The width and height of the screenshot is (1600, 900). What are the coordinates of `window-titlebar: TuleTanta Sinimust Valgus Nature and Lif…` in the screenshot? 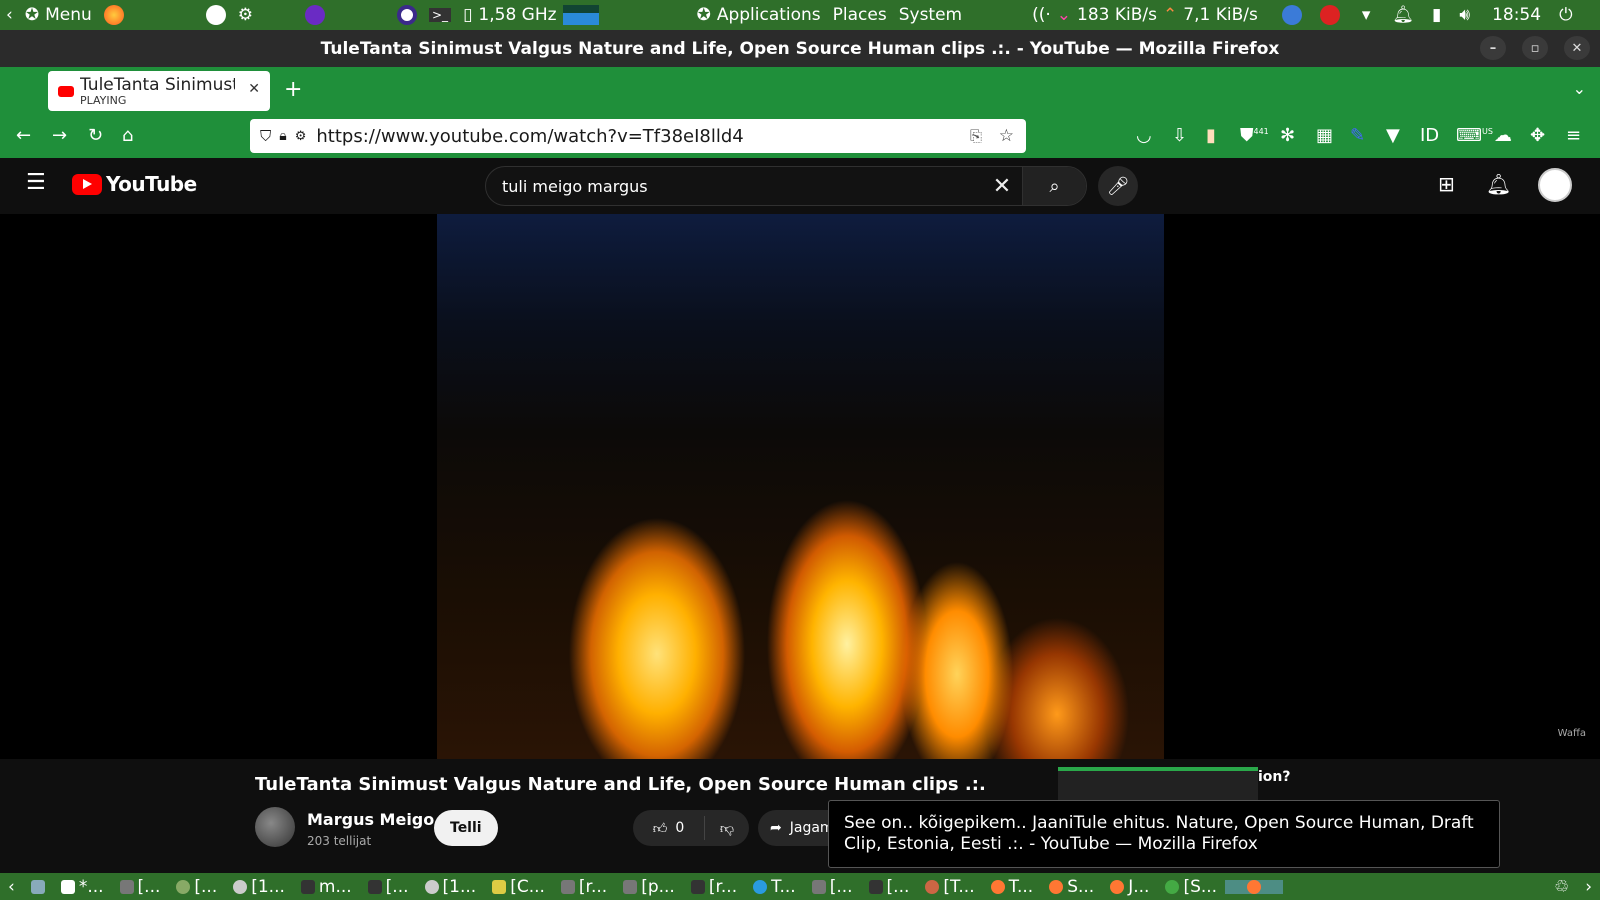 It's located at (800, 48).